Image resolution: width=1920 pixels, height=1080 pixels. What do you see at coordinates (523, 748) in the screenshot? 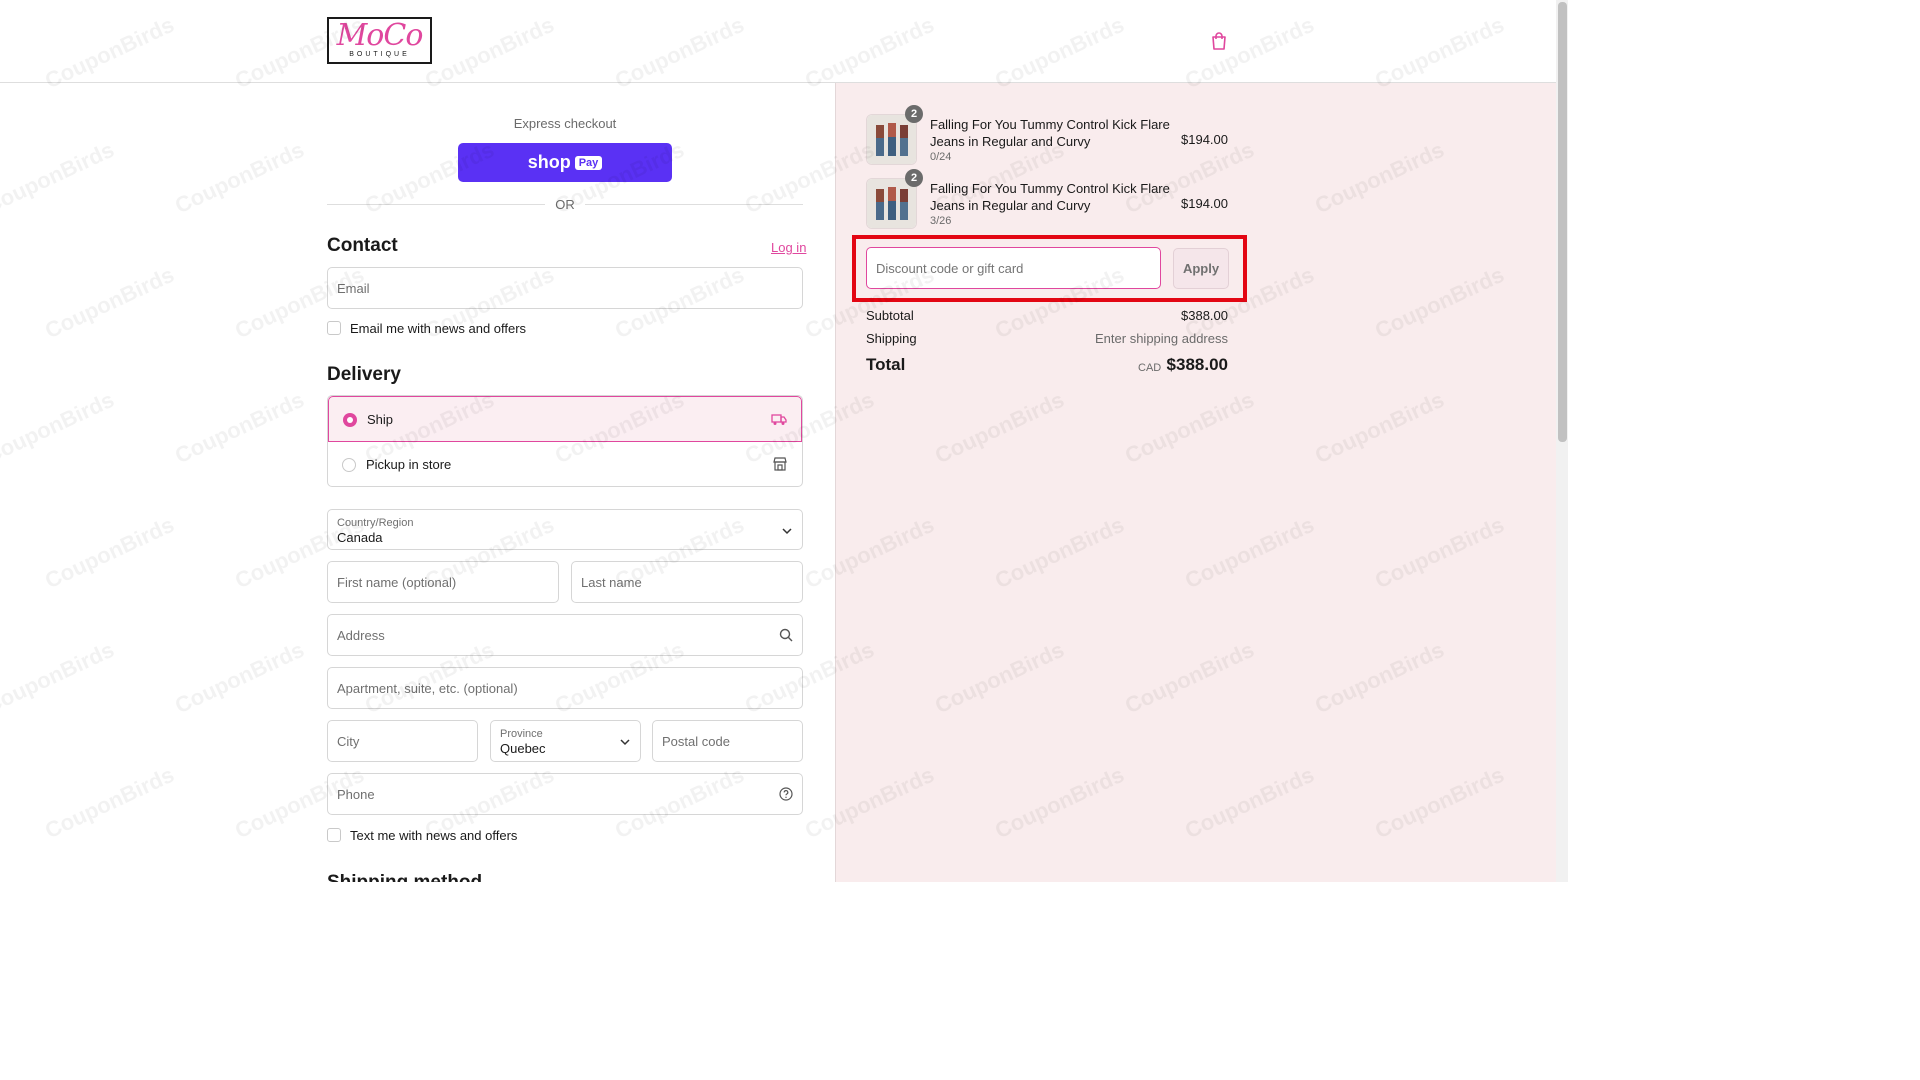
I see `province-select-value: Quebec` at bounding box center [523, 748].